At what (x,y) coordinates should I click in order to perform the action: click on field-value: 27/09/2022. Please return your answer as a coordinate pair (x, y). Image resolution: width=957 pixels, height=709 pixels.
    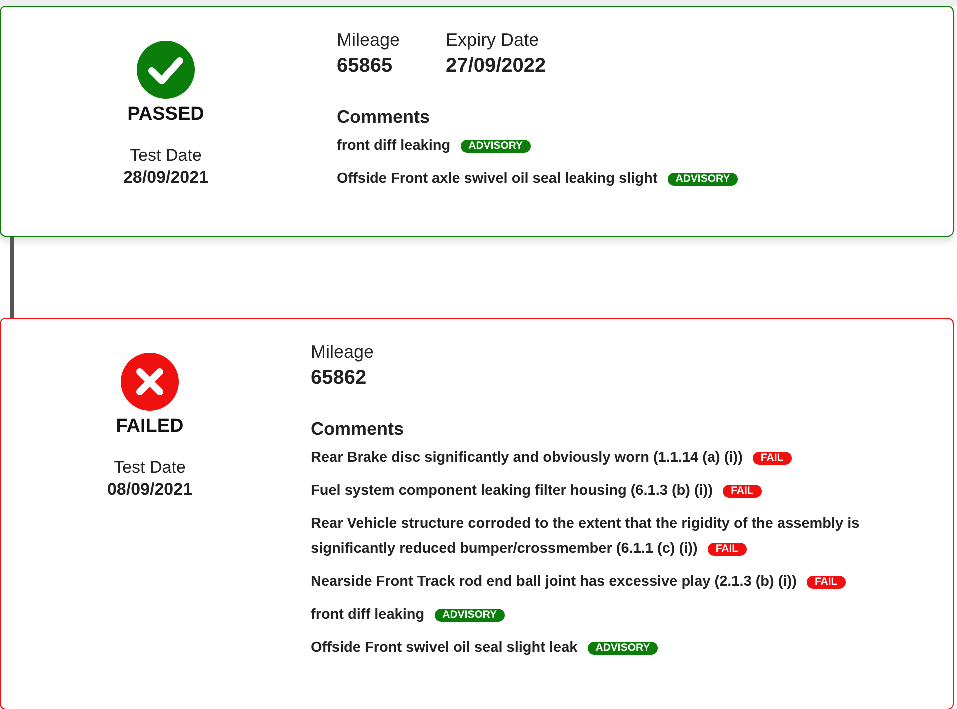
    Looking at the image, I should click on (496, 66).